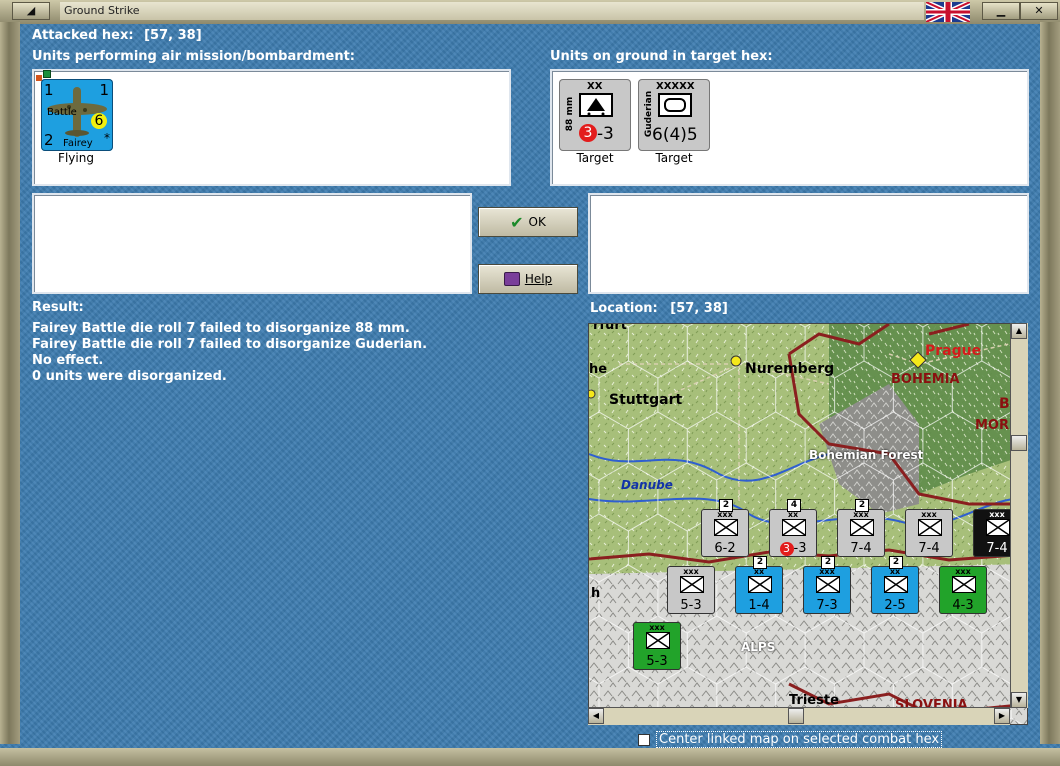 This screenshot has width=1060, height=766. I want to click on map-unit-counter: xxx 7-4 2, so click(861, 528).